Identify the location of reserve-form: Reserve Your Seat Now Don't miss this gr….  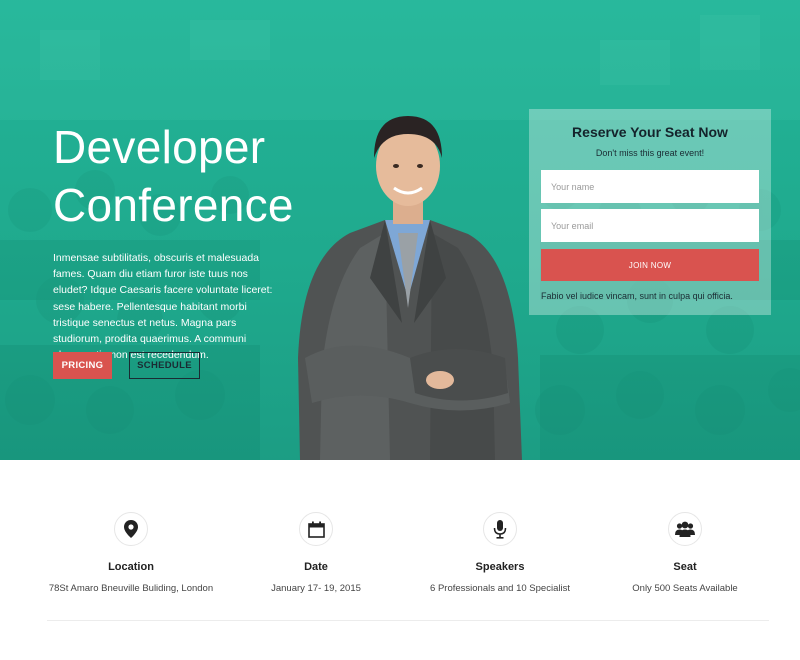
(650, 212).